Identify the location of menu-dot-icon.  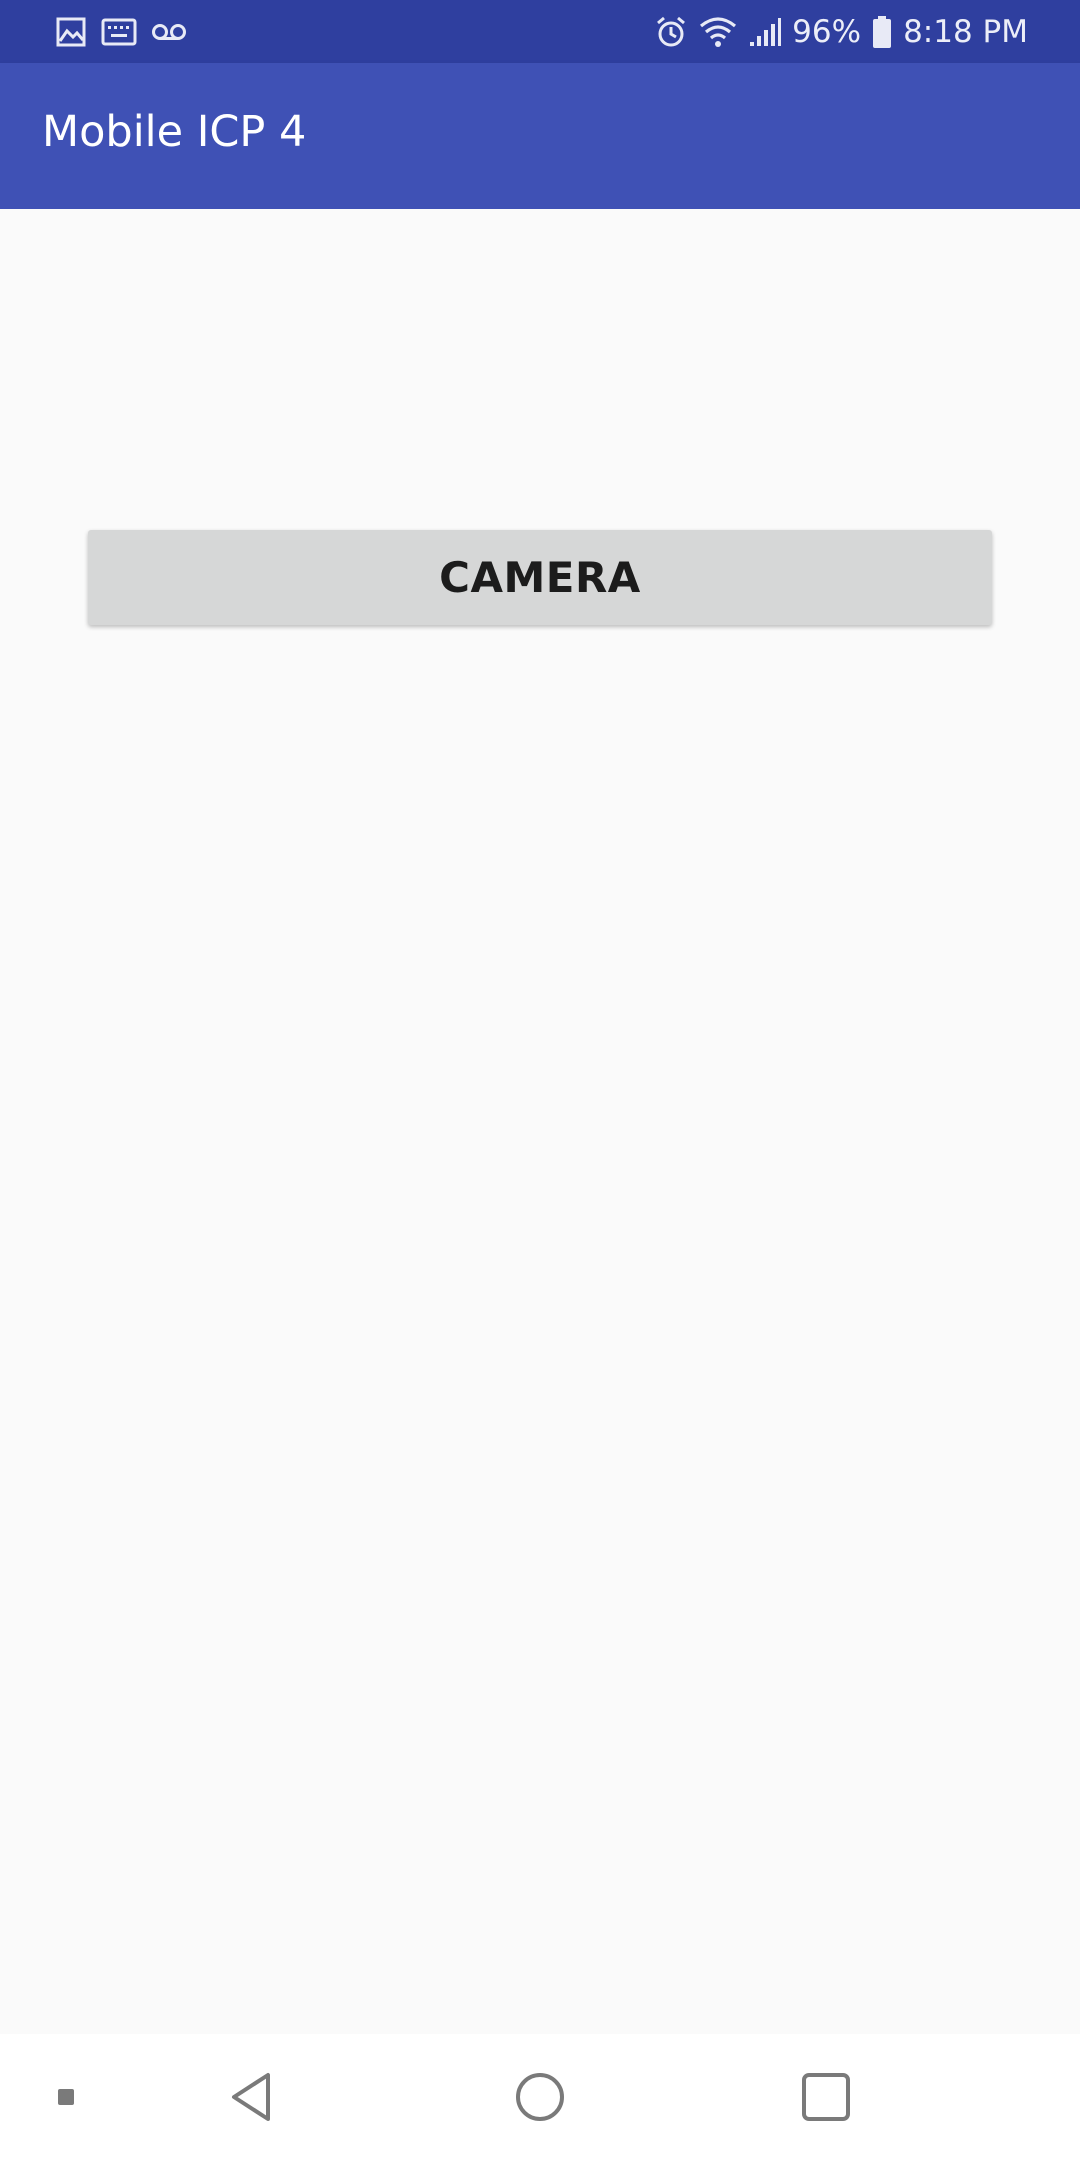
(66, 2097).